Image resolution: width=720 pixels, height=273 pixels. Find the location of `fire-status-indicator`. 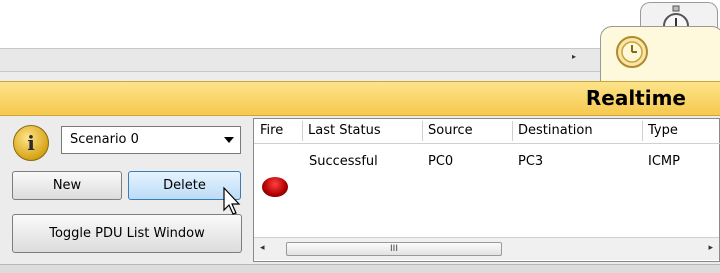

fire-status-indicator is located at coordinates (275, 187).